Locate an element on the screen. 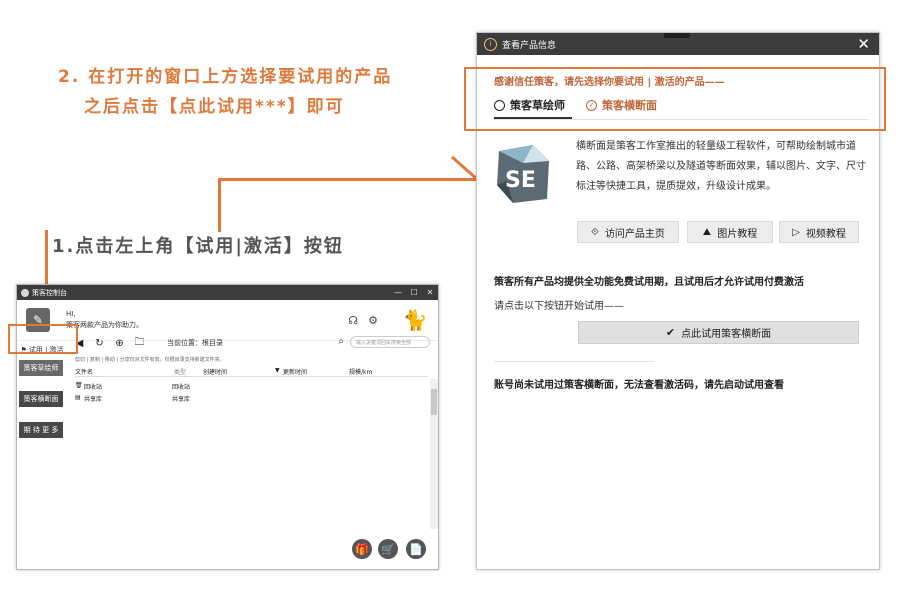 This screenshot has height=600, width=900. document-icon: 📄 is located at coordinates (416, 549).